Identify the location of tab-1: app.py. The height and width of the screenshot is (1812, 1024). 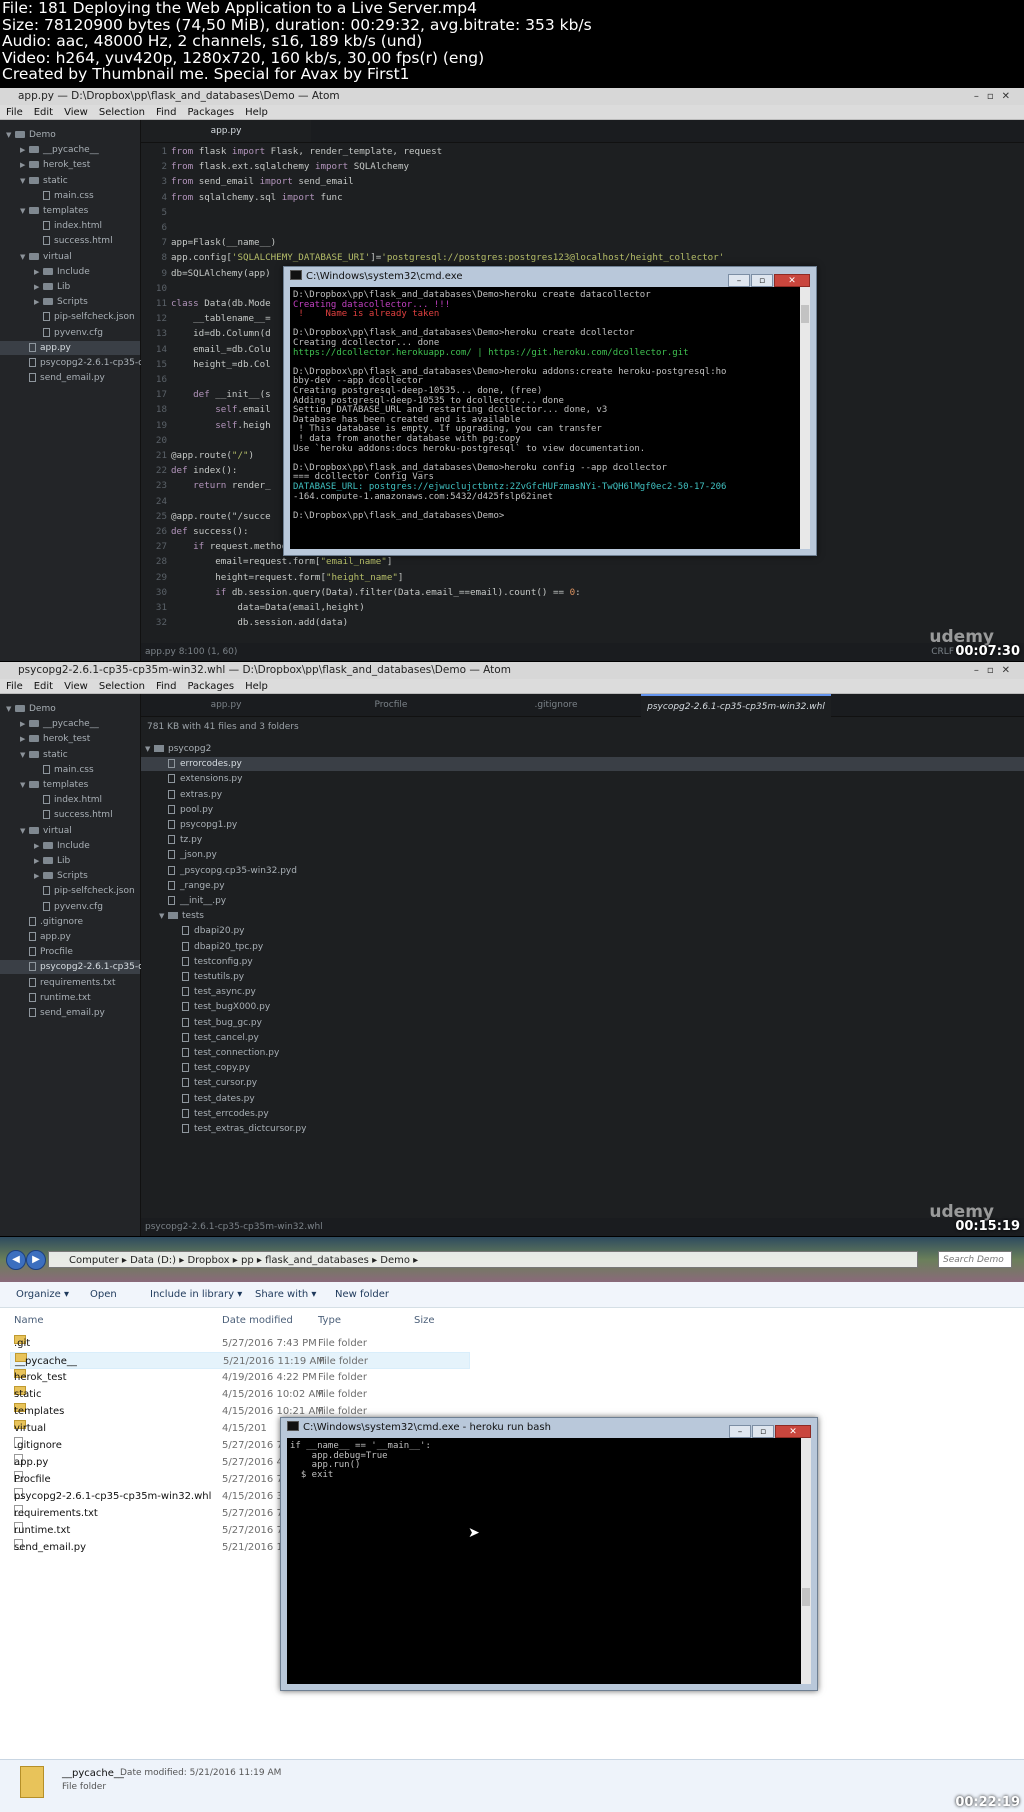
(226, 705).